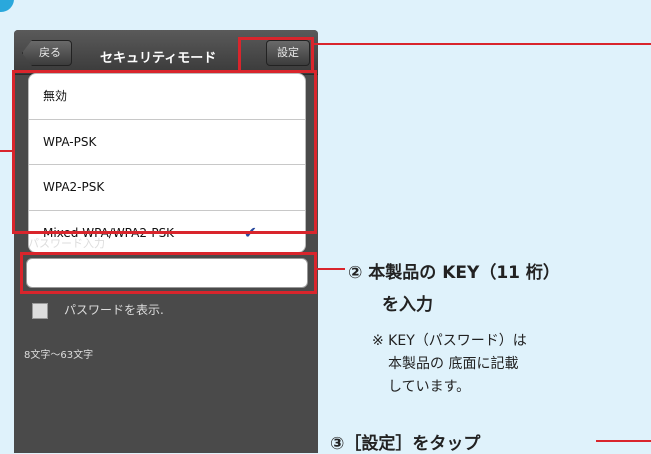 Image resolution: width=651 pixels, height=454 pixels. Describe the element at coordinates (405, 444) in the screenshot. I see `step3-title: ③［設定］をタップ` at that location.